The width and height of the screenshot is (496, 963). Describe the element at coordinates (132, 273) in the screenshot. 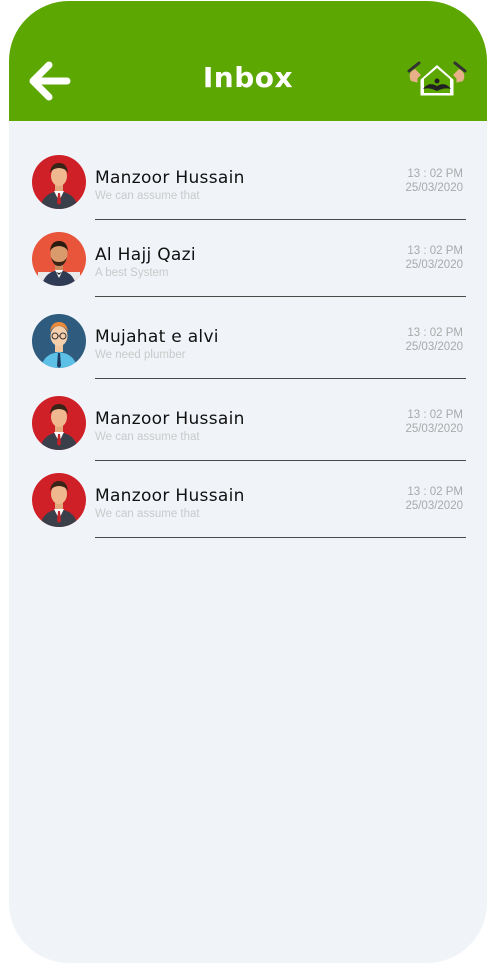

I see `message-preview: A best System` at that location.